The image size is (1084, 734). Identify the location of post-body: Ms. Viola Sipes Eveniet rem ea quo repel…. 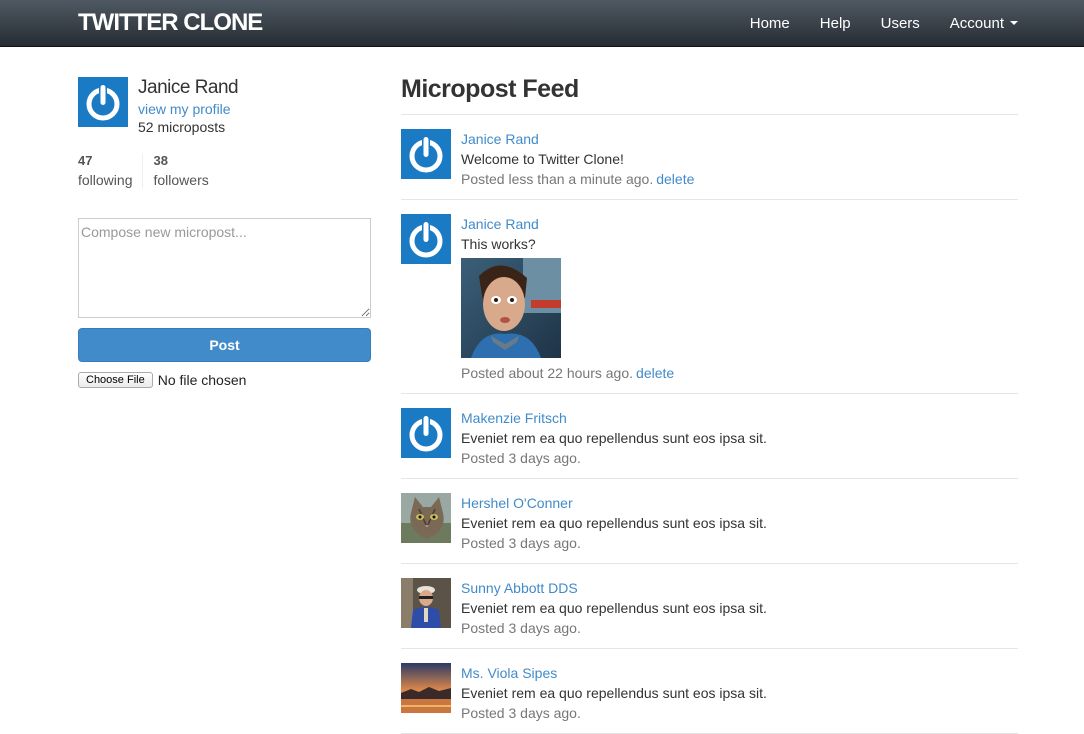
(614, 693).